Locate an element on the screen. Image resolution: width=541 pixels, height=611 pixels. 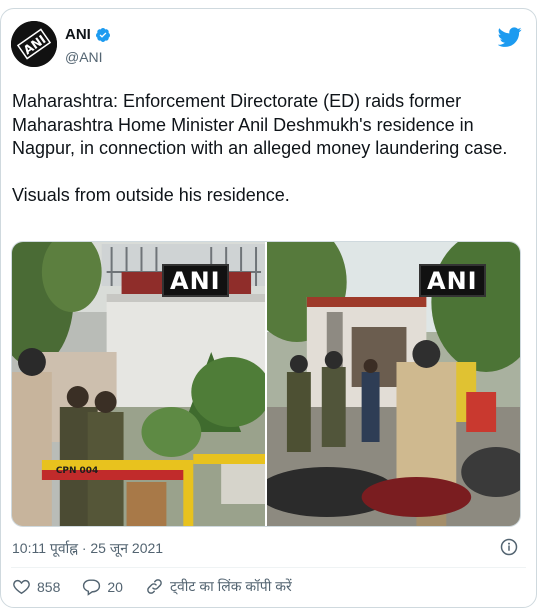
reply-button: 20 is located at coordinates (102, 586).